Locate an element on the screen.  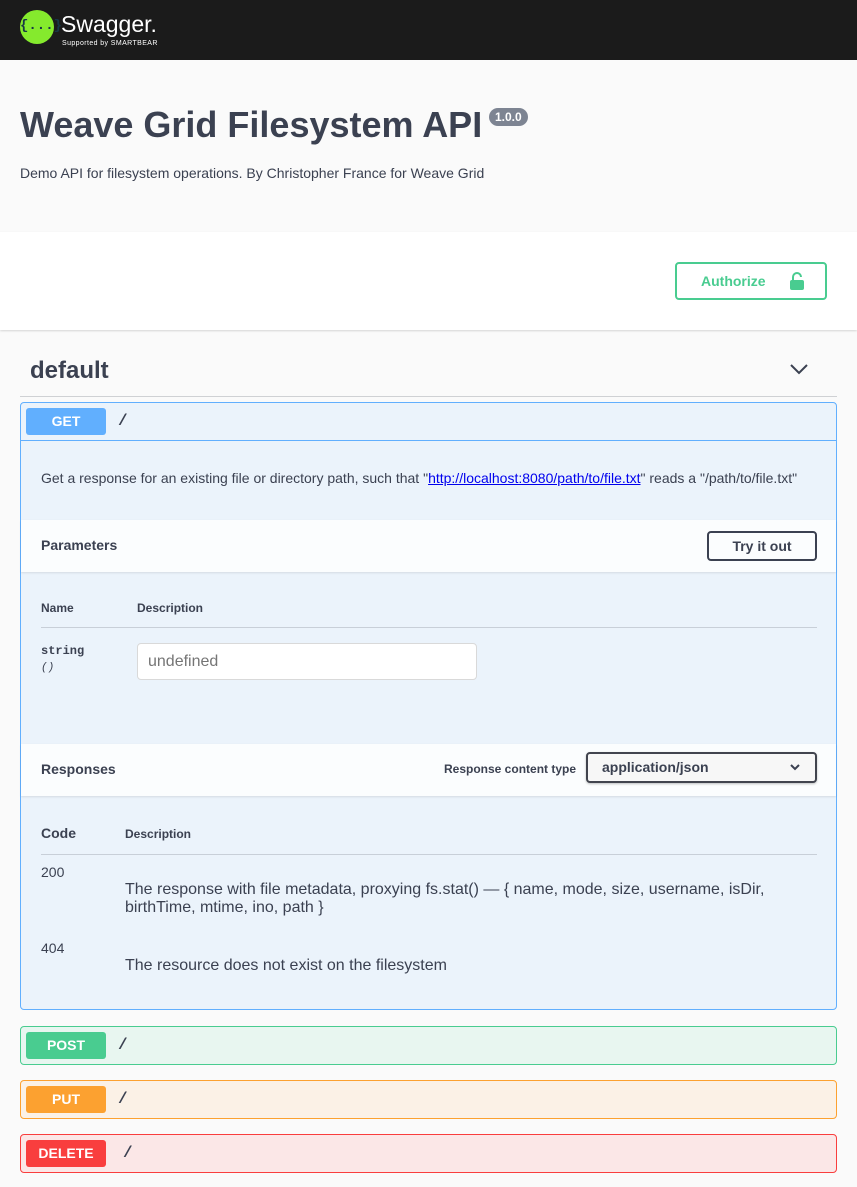
desc-text-post: " reads a "/path/to/file.txt" is located at coordinates (719, 478).